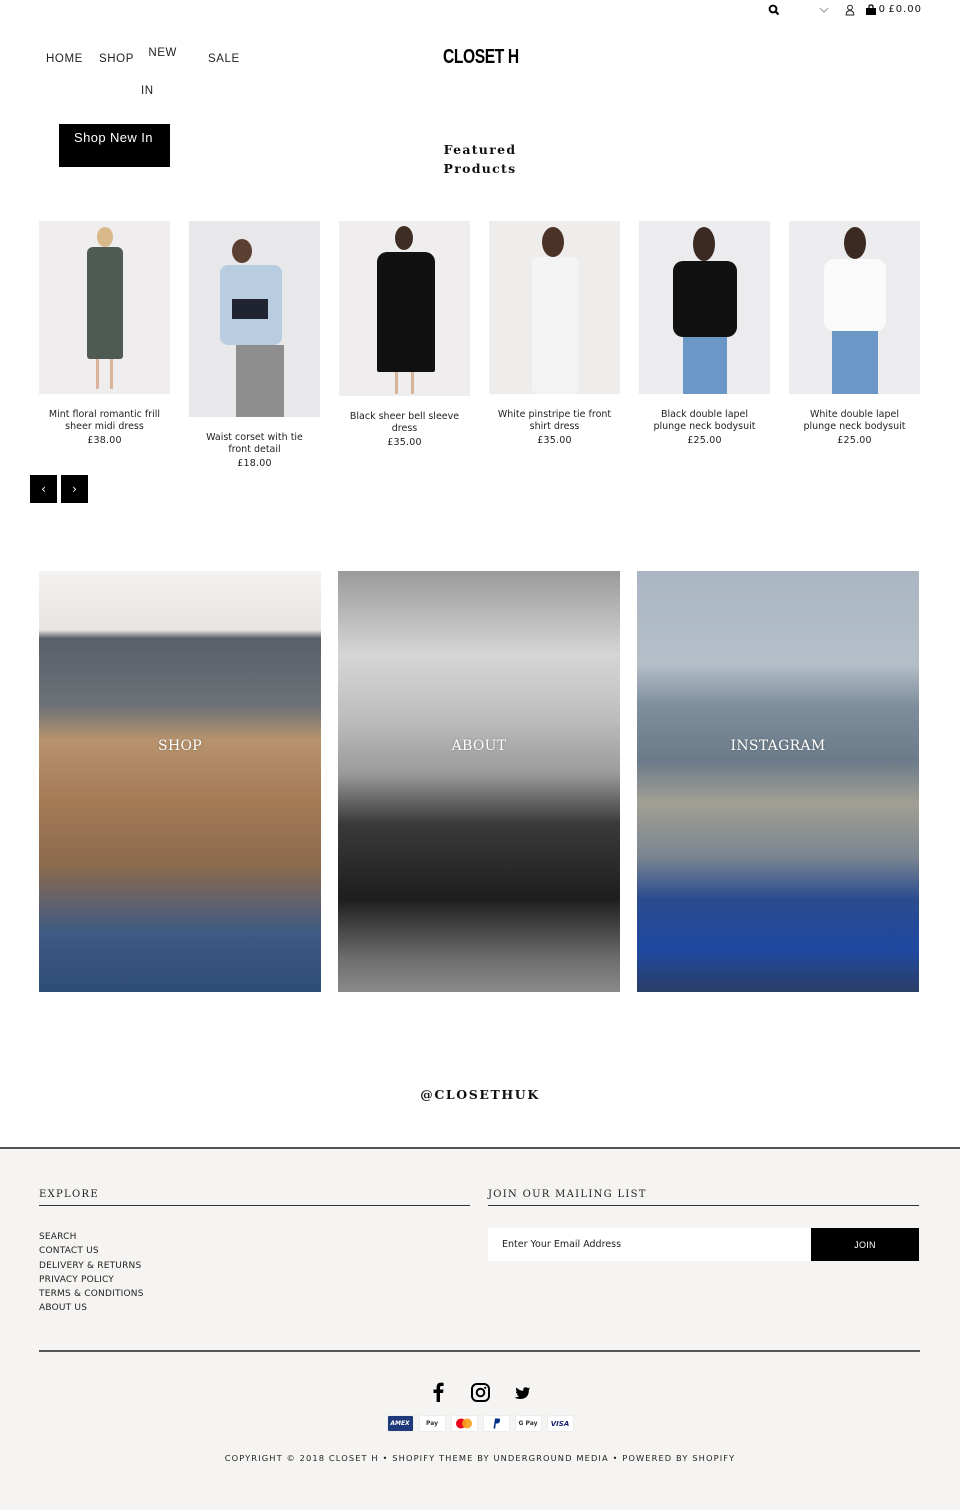 Image resolution: width=960 pixels, height=1510 pixels. I want to click on footer-divider, so click(479, 1351).